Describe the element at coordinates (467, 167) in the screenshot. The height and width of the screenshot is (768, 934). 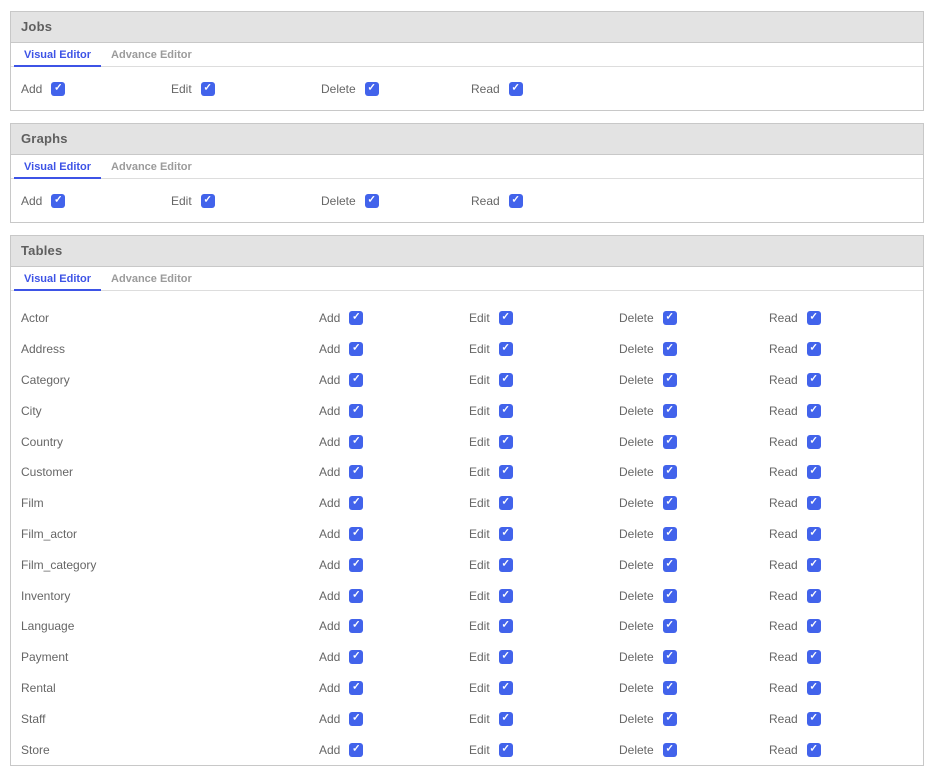
I see `panel-graphs-tab-bar: Visual Editor Advance Editor` at that location.